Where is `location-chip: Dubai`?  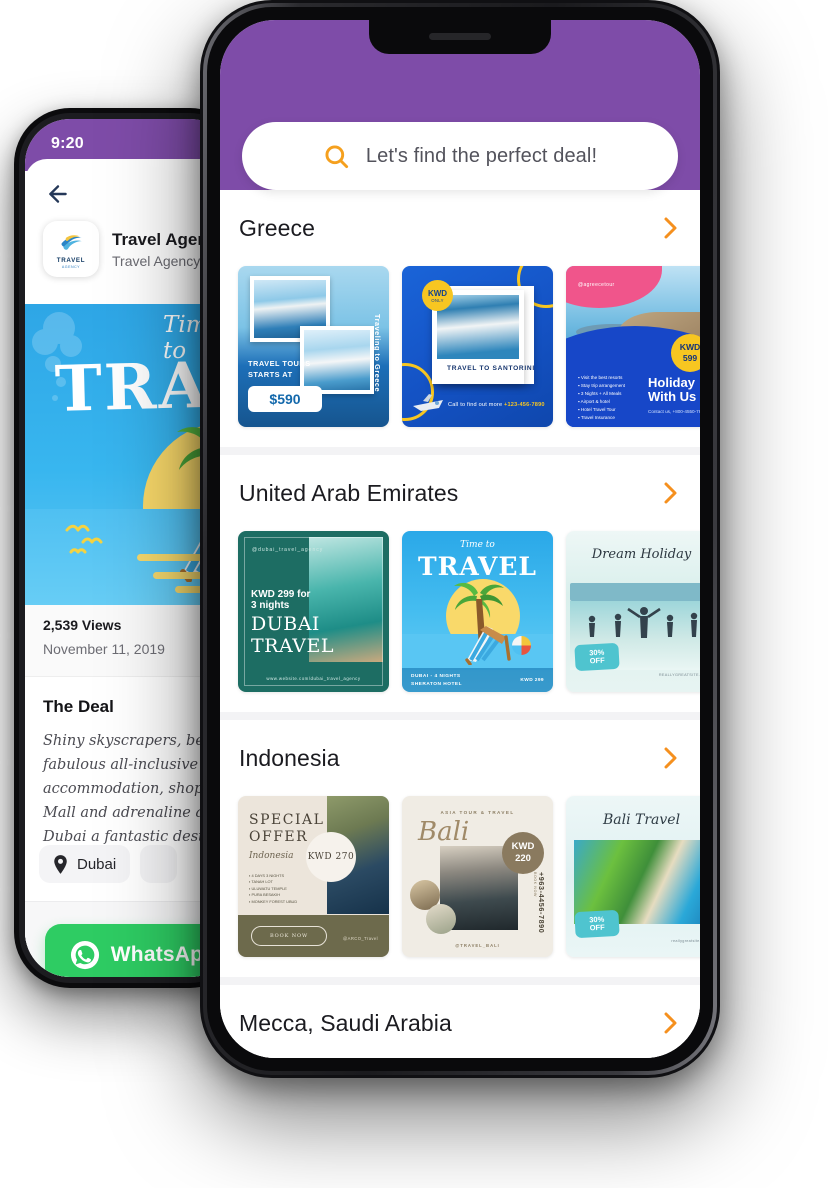 location-chip: Dubai is located at coordinates (85, 864).